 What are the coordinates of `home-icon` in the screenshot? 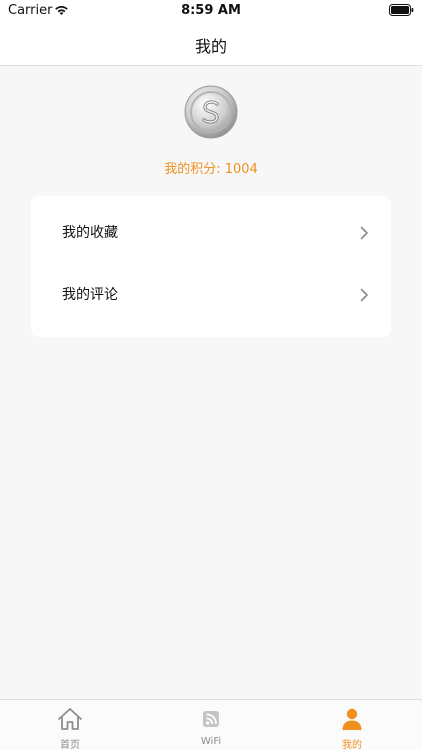 It's located at (70, 719).